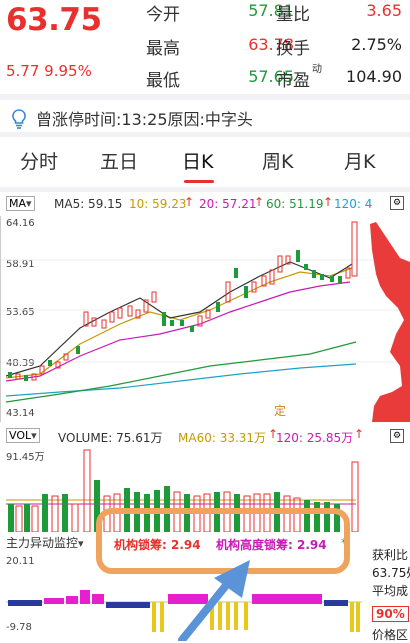  What do you see at coordinates (39, 162) in the screenshot?
I see `tab-intraday: 分时` at bounding box center [39, 162].